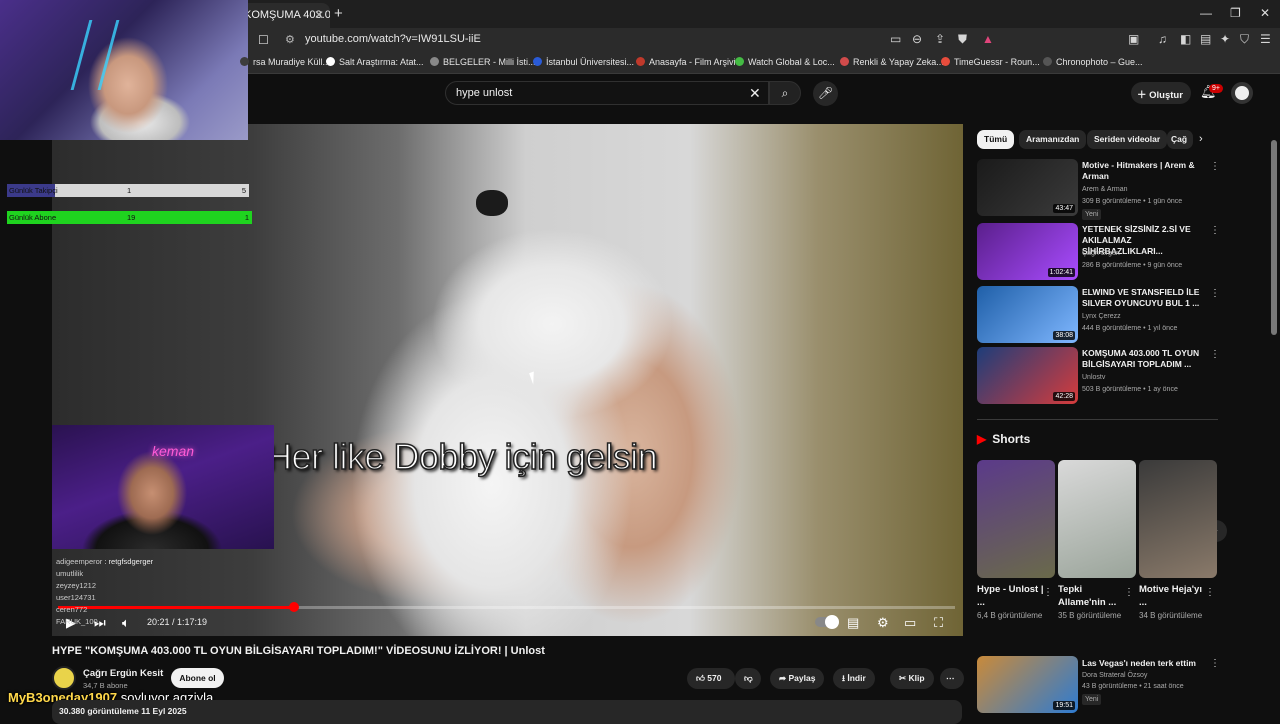 Image resolution: width=1280 pixels, height=724 pixels. I want to click on music-icon: ♫, so click(1162, 39).